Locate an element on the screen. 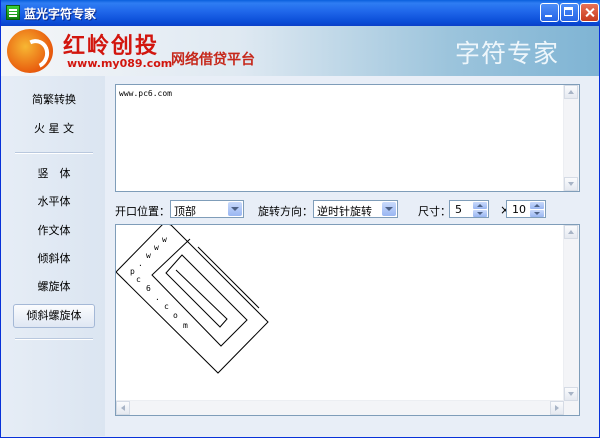  options-bar: 开口位置： 顶部 旋转方向： 逆时针旋转 尺寸： 5 × 10 is located at coordinates (350, 210).